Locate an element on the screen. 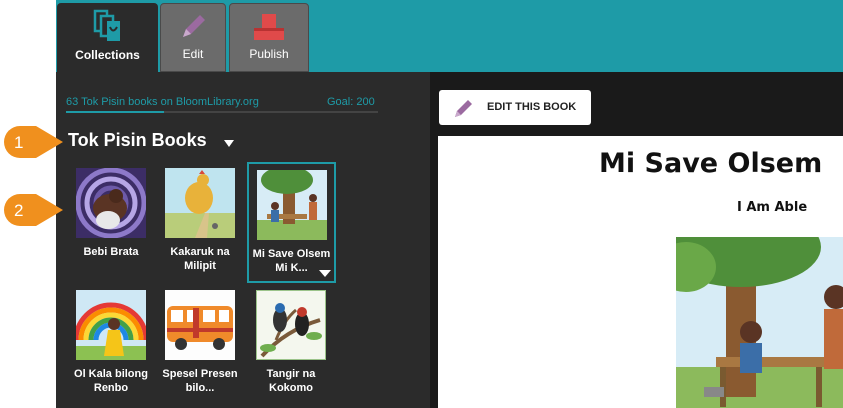 This screenshot has width=843, height=408. book-item: Bebi Brata is located at coordinates (111, 213).